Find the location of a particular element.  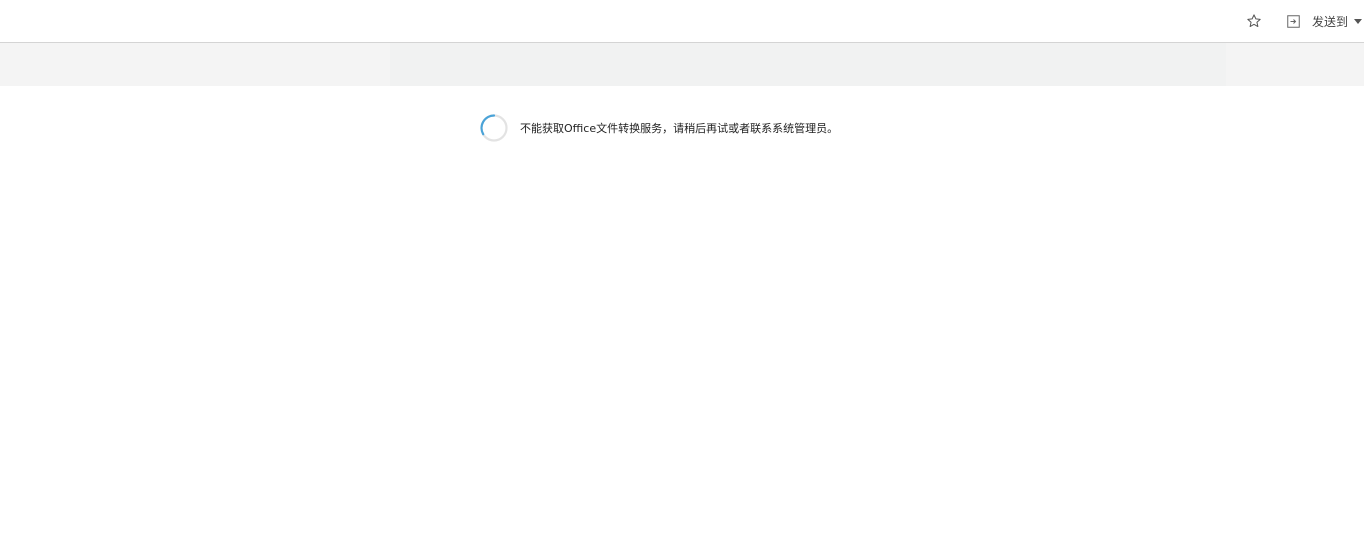

send-to-dropdown: 发送到 is located at coordinates (1338, 21).